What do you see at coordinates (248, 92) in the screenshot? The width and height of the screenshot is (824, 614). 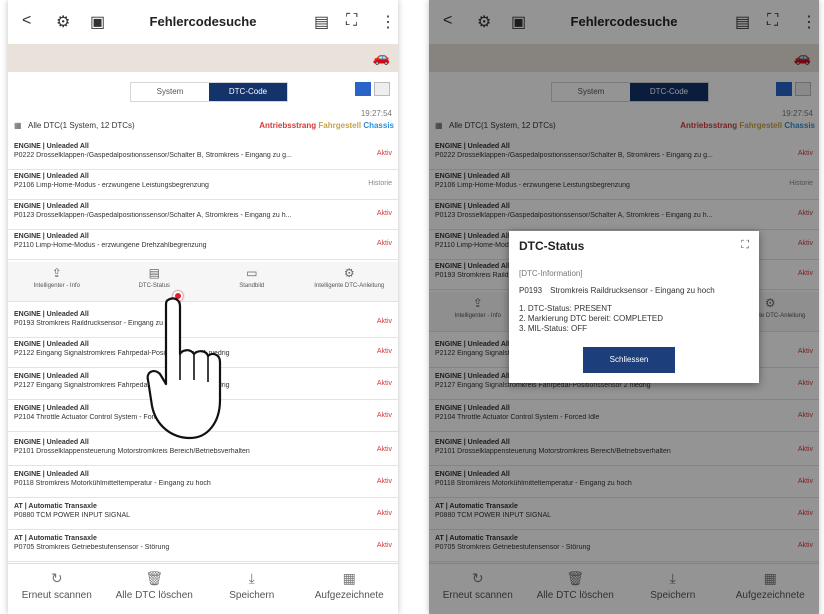 I see `tab-dtc-code: DTC-Code` at bounding box center [248, 92].